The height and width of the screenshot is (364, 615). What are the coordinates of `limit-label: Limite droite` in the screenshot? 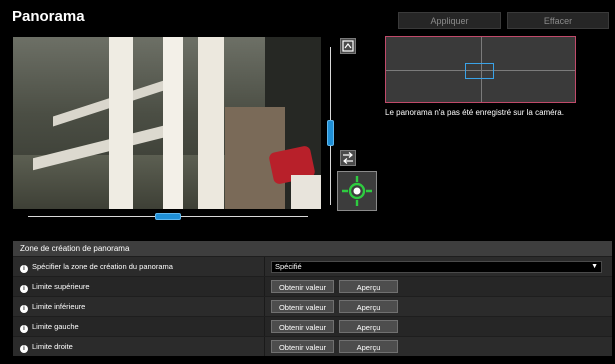 It's located at (52, 346).